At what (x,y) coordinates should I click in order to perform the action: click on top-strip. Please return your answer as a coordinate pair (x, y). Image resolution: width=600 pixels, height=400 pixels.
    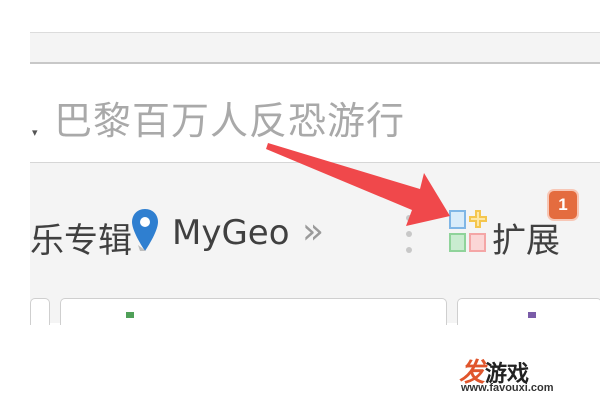
    Looking at the image, I should click on (300, 16).